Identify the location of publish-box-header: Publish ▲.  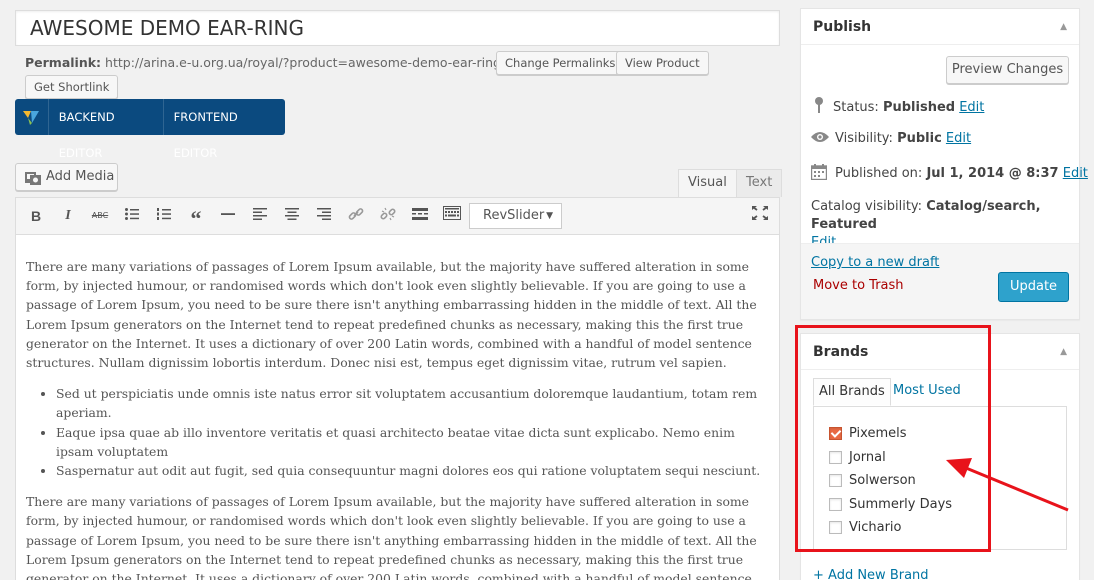
(940, 27).